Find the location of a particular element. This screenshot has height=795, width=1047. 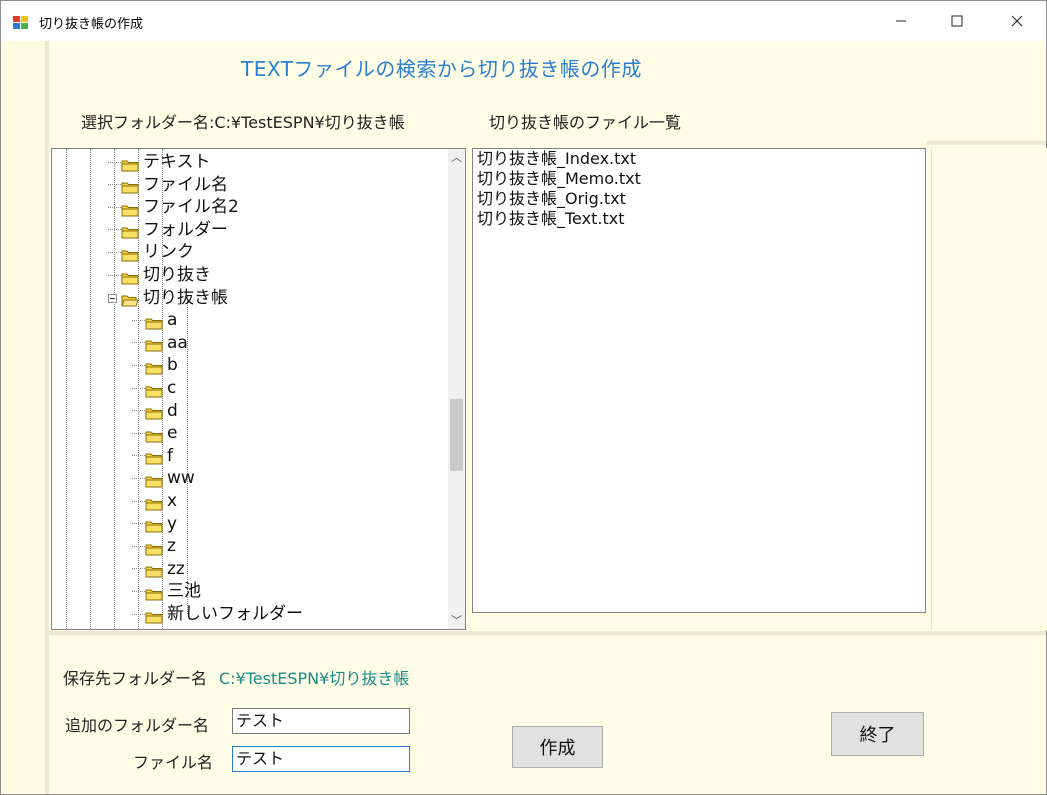

selected-folder-caption: 選択フォルダー名: is located at coordinates (148, 122).